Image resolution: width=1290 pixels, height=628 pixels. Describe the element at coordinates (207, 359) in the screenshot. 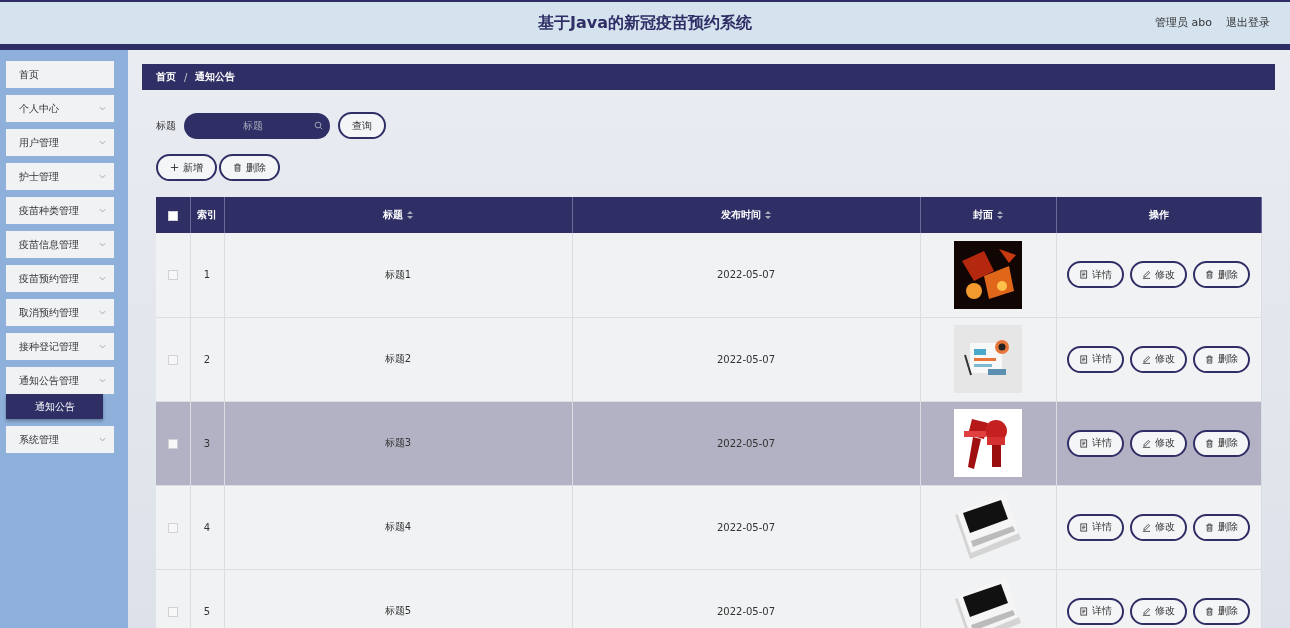

I see `row-index: 2` at that location.